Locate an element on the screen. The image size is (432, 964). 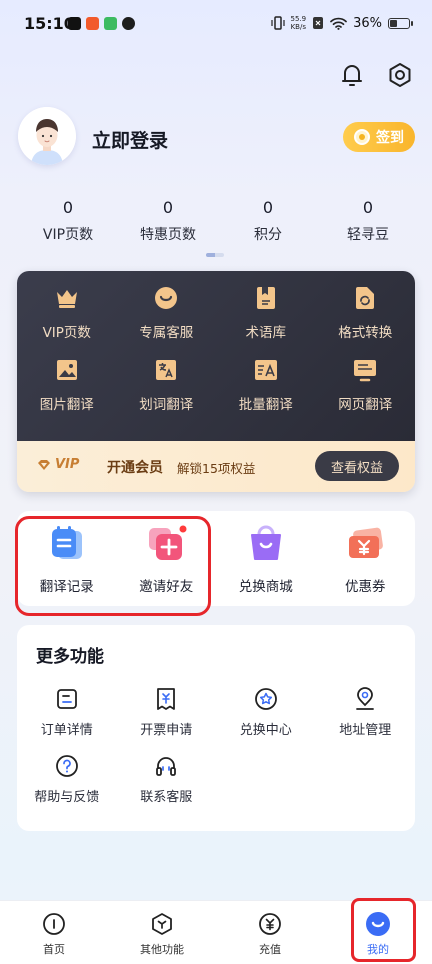
battery-icon is located at coordinates (400, 23).